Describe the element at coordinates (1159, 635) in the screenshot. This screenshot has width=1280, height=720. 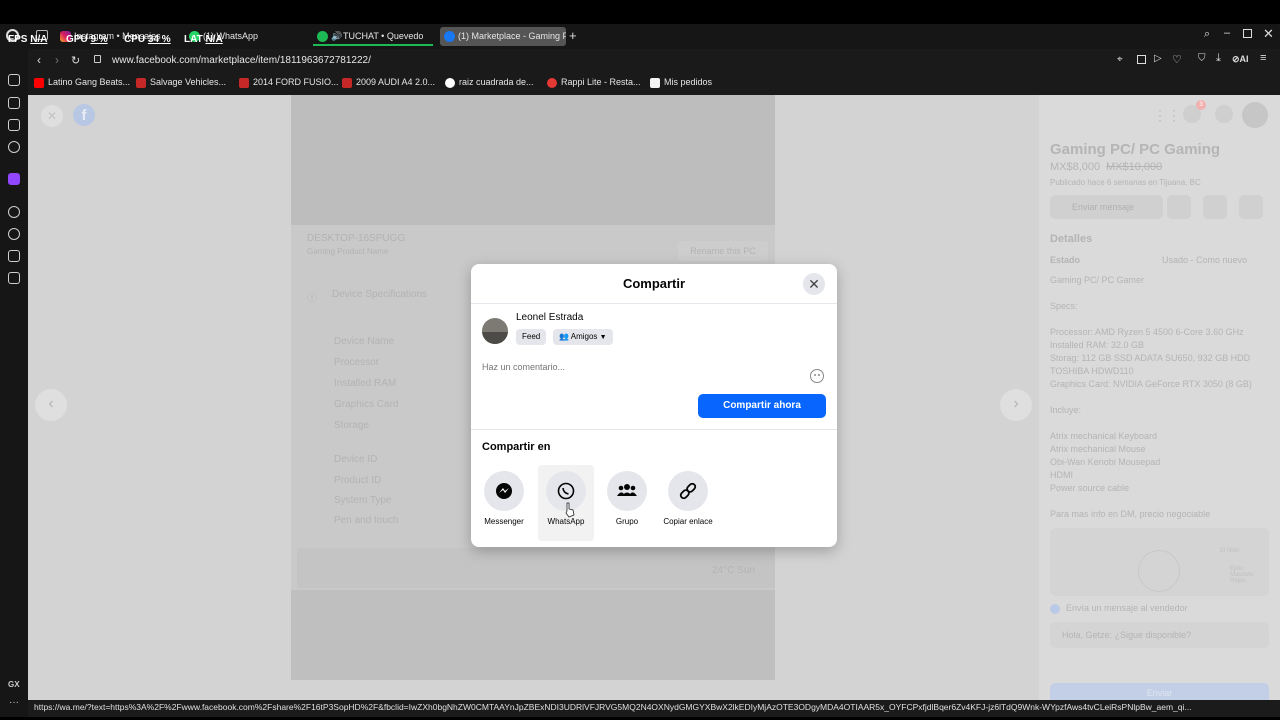
I see `seller-message-input: Hola, Getze: ¿Sigue disponible?` at that location.